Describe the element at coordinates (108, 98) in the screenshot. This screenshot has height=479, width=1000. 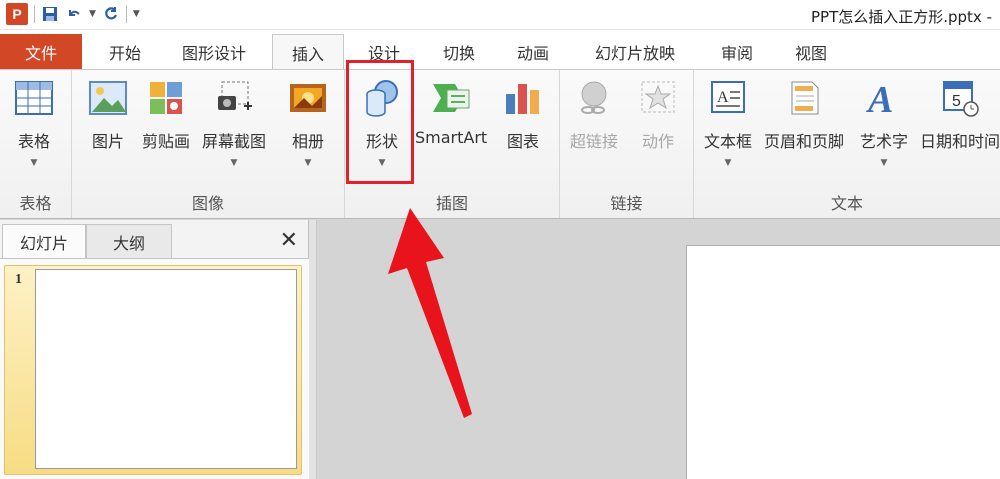
I see `picture-icon` at that location.